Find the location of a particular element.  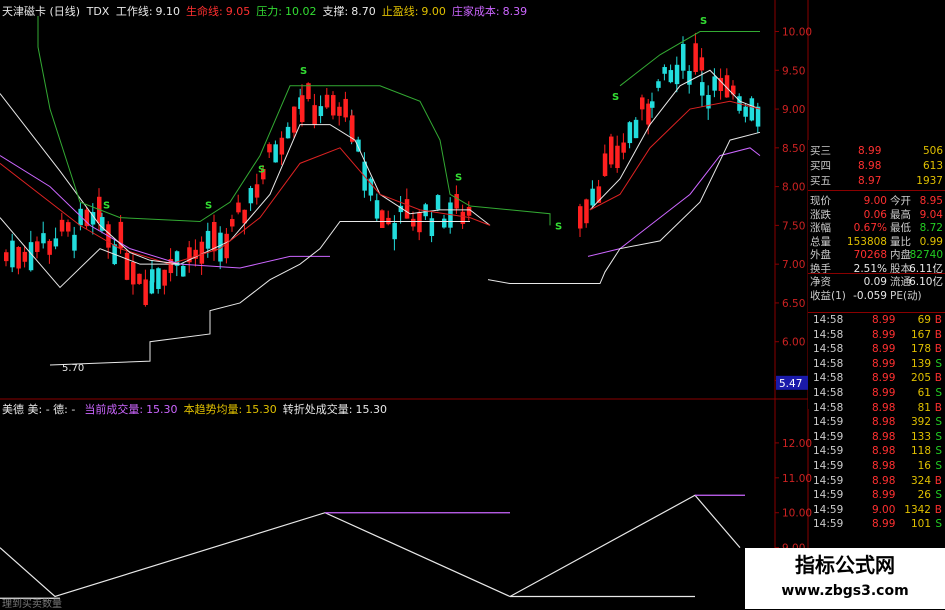

tick-row: 14:59 8.98 324 B is located at coordinates (876, 481).